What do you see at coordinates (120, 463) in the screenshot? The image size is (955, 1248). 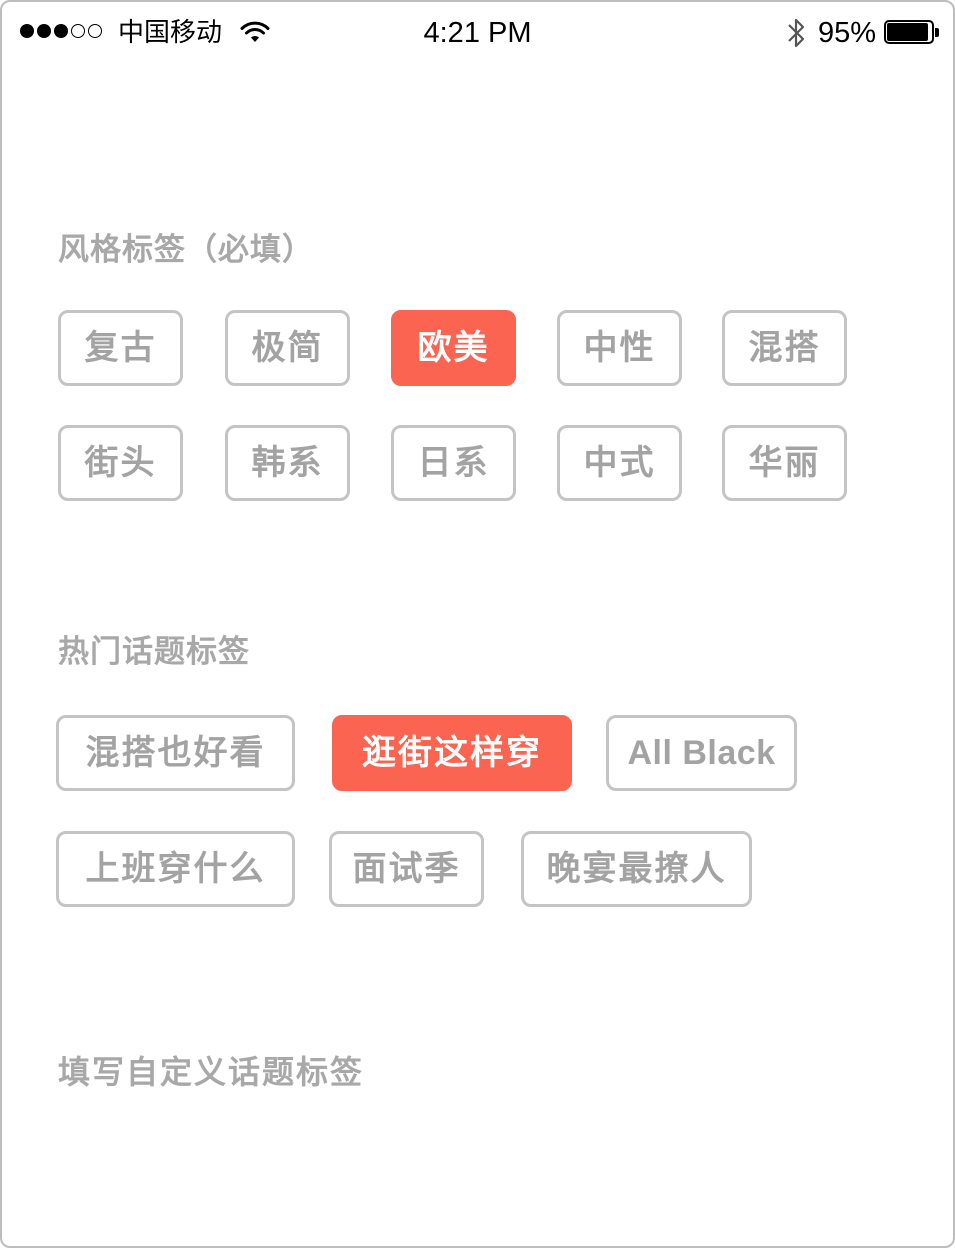 I see `style-tag: 街头` at bounding box center [120, 463].